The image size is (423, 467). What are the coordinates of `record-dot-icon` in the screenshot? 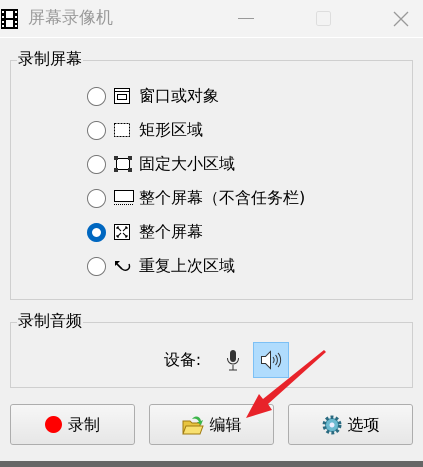 It's located at (53, 424).